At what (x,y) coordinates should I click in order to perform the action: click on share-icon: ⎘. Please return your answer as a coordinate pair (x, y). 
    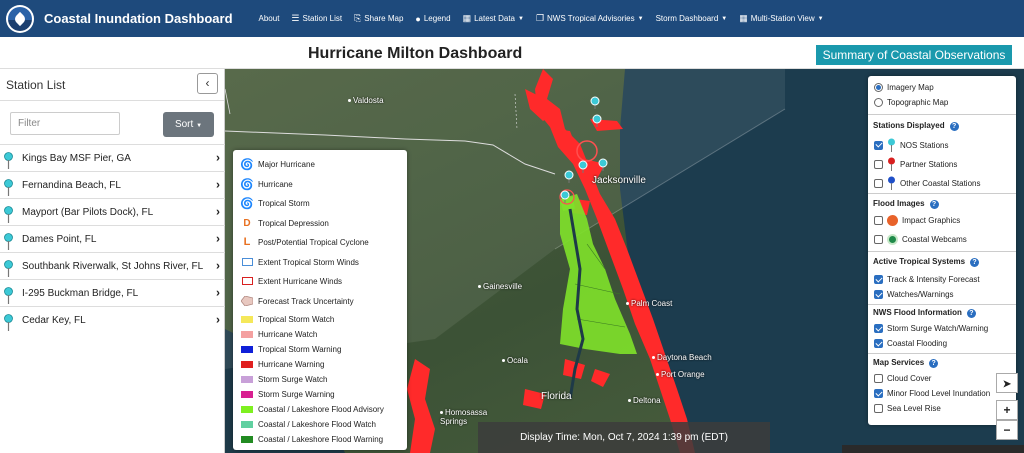
    Looking at the image, I should click on (358, 18).